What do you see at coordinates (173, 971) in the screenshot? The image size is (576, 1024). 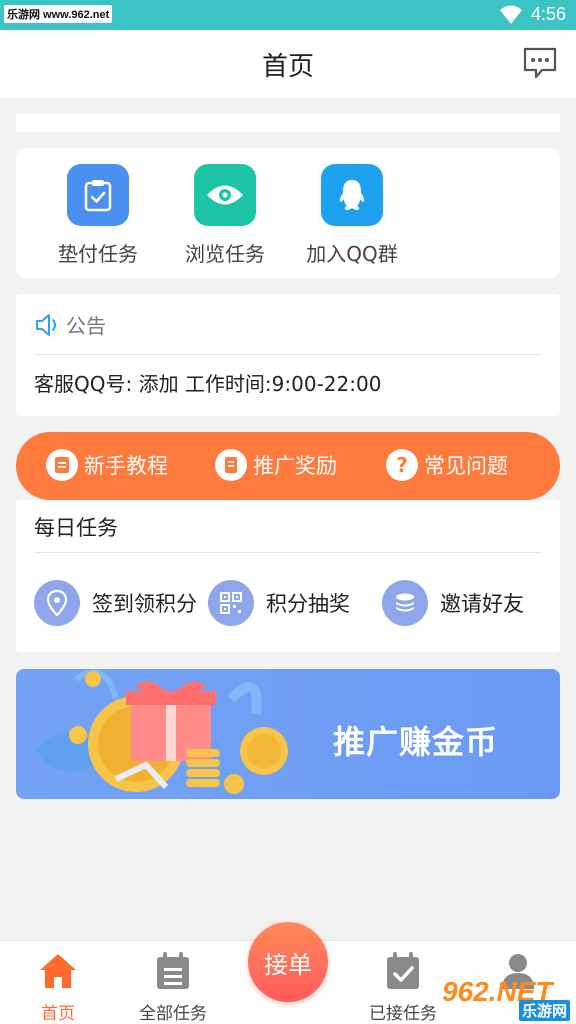 I see `calendar-list-icon` at bounding box center [173, 971].